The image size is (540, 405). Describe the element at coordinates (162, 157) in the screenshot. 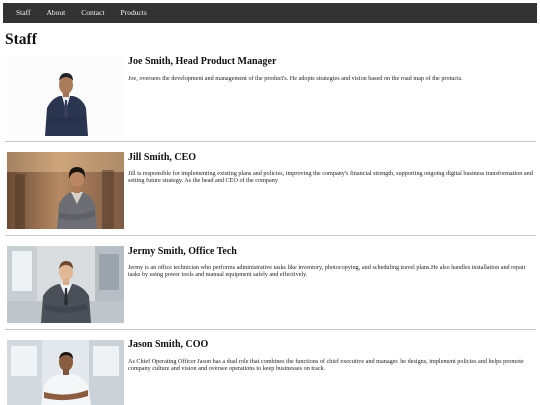

I see `staff-name: Jill Smith, CEO` at that location.